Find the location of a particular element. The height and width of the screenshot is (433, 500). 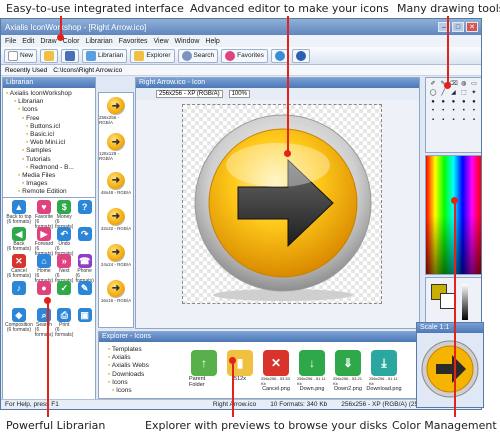

tool-icon: ◍ is located at coordinates (464, 84).